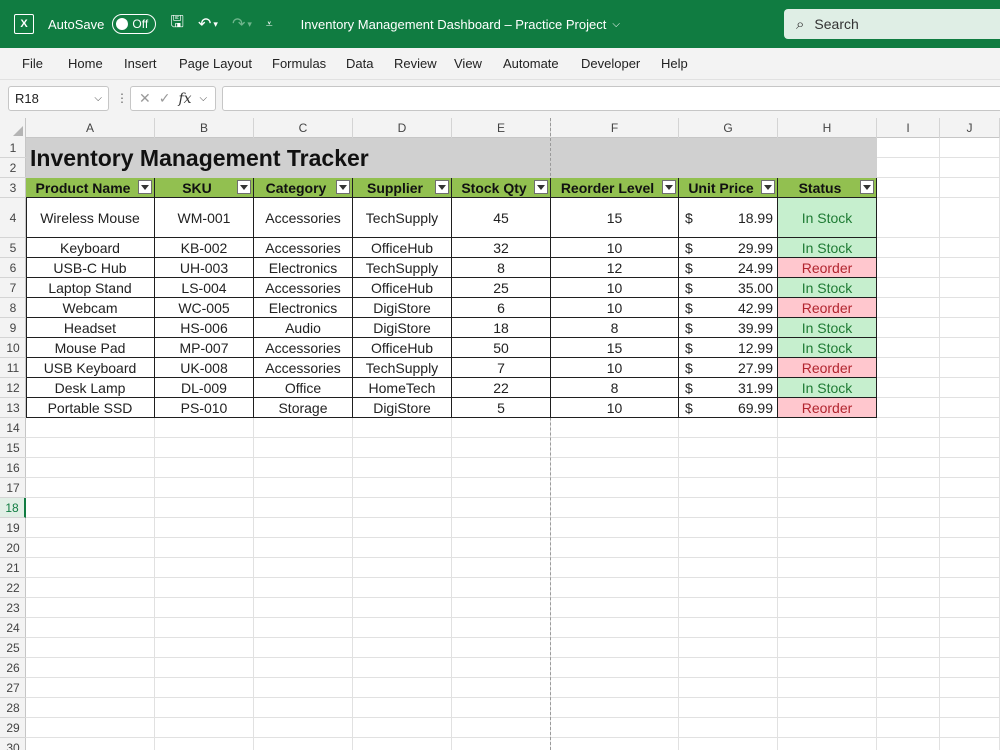  I want to click on cell-product-name: Keyboard, so click(90, 248).